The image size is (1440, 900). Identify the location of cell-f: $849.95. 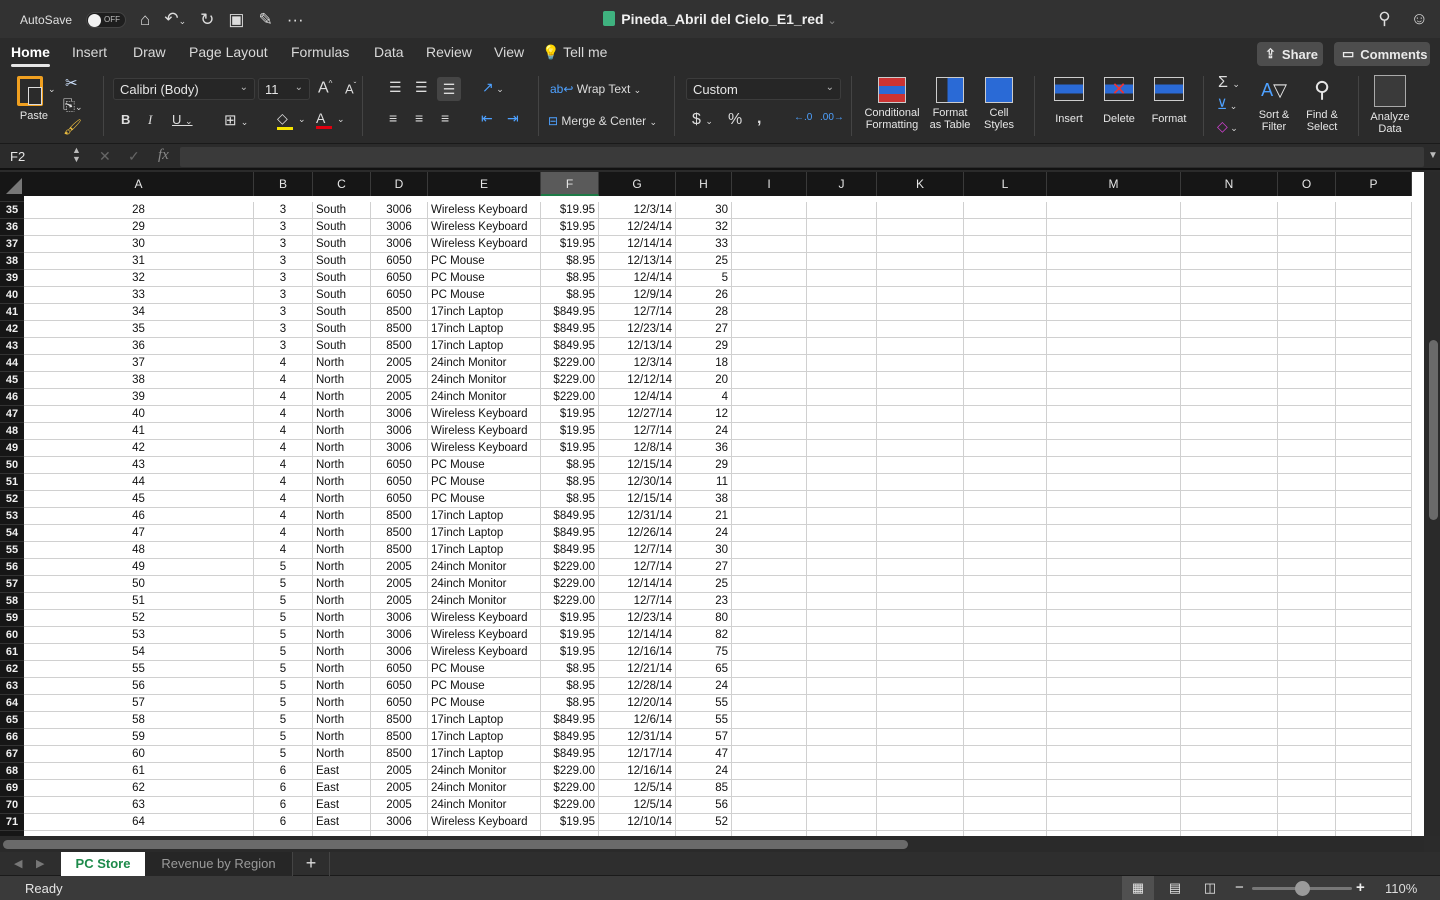
(570, 312).